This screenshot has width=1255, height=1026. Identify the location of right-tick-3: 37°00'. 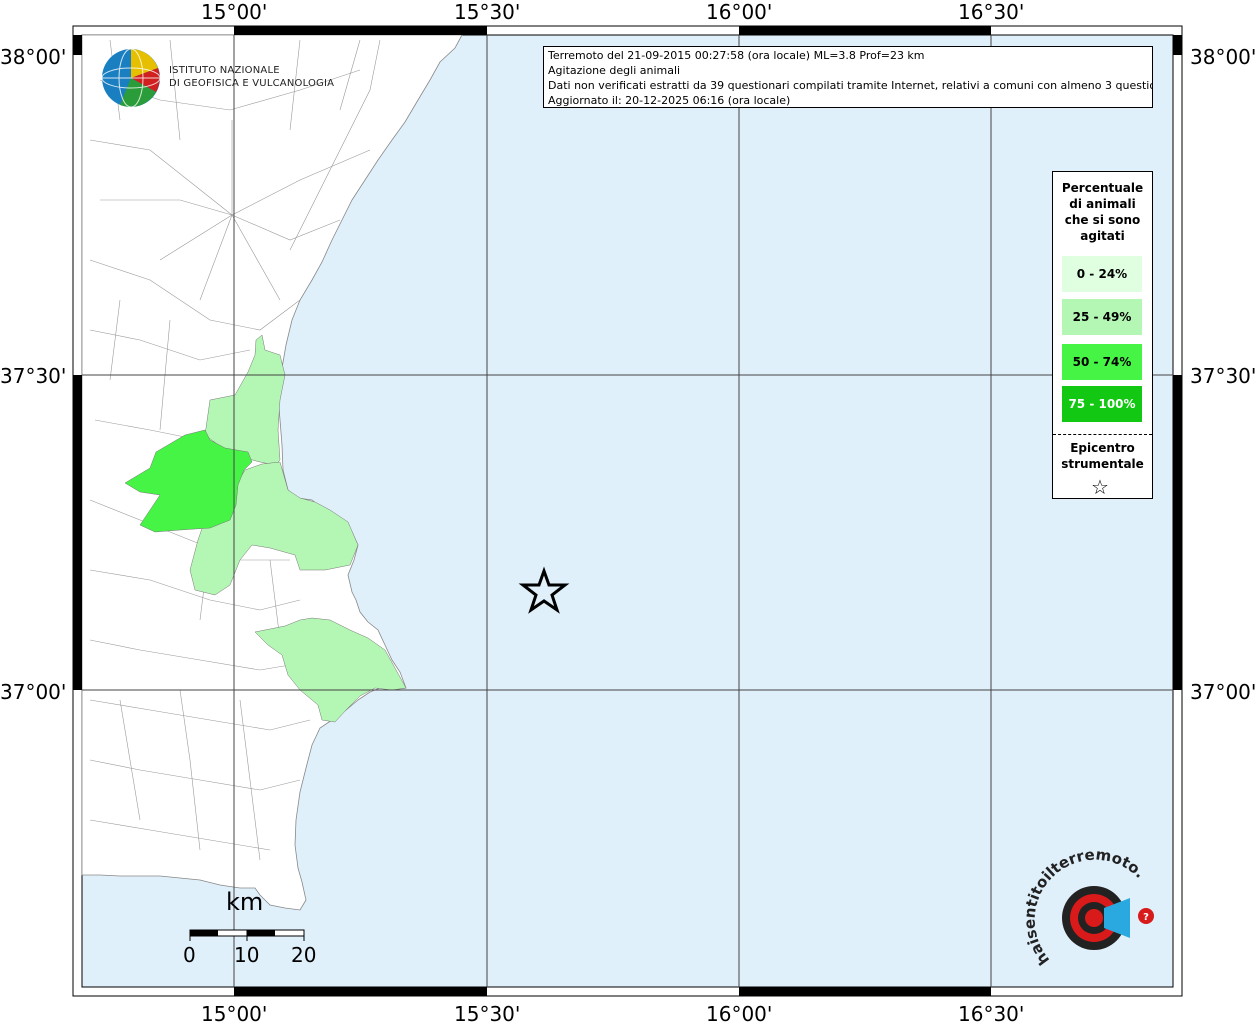
(1222, 692).